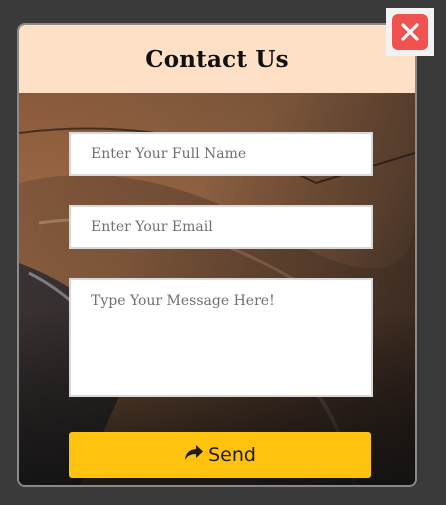 This screenshot has width=446, height=505. I want to click on share-arrow-icon, so click(194, 455).